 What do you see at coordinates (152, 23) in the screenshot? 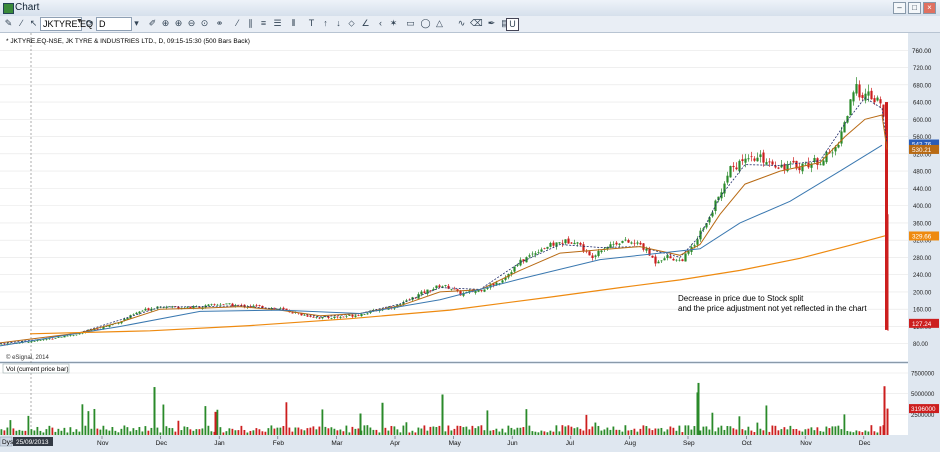
I see `draw-pen-icon: ✐` at bounding box center [152, 23].